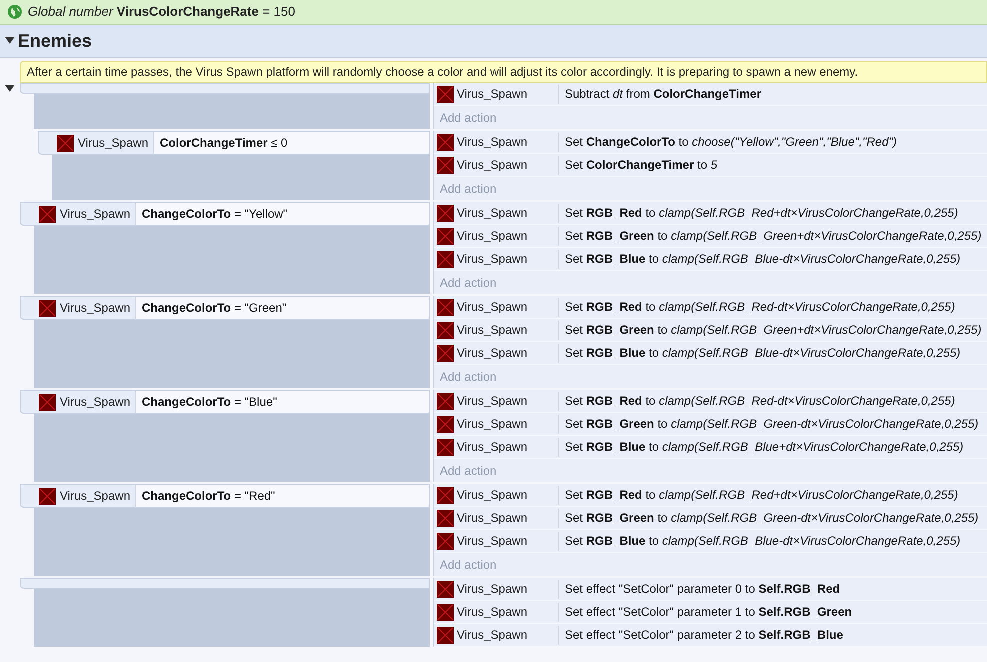  I want to click on condition-text: ColorChangeTimer ≤ 0, so click(224, 143).